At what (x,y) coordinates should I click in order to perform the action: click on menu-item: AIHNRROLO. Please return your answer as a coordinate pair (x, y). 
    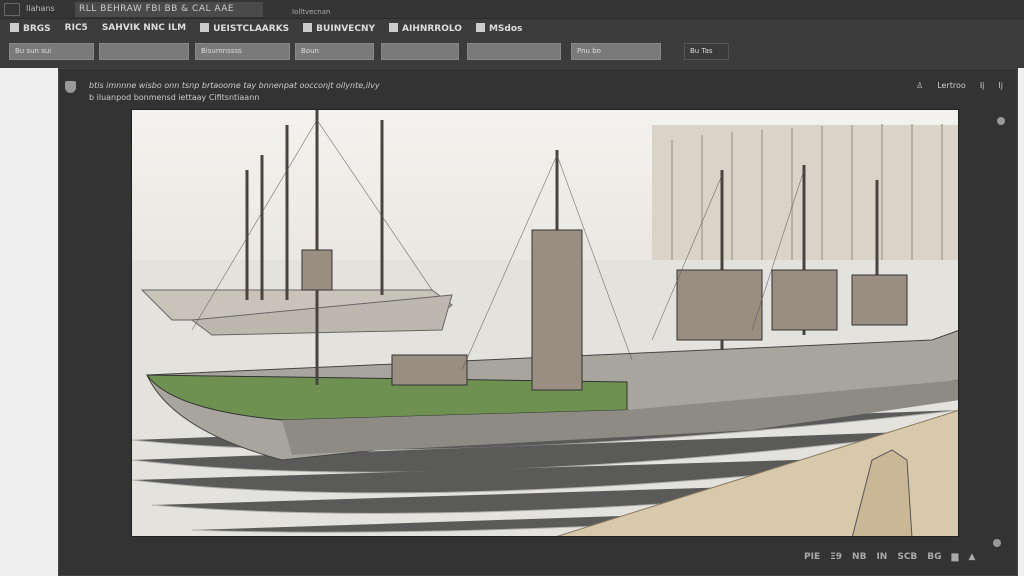
    Looking at the image, I should click on (425, 30).